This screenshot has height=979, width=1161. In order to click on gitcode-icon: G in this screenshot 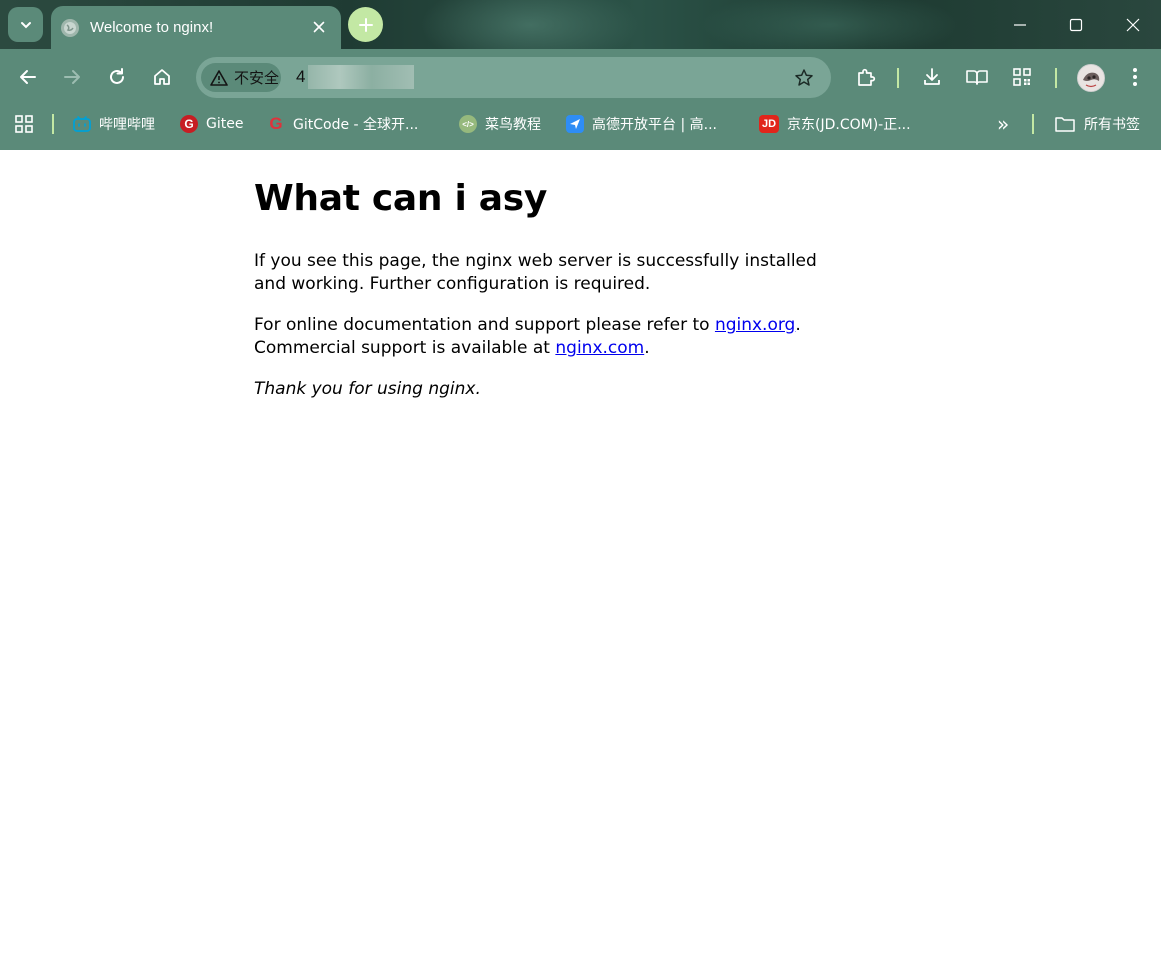, I will do `click(276, 123)`.